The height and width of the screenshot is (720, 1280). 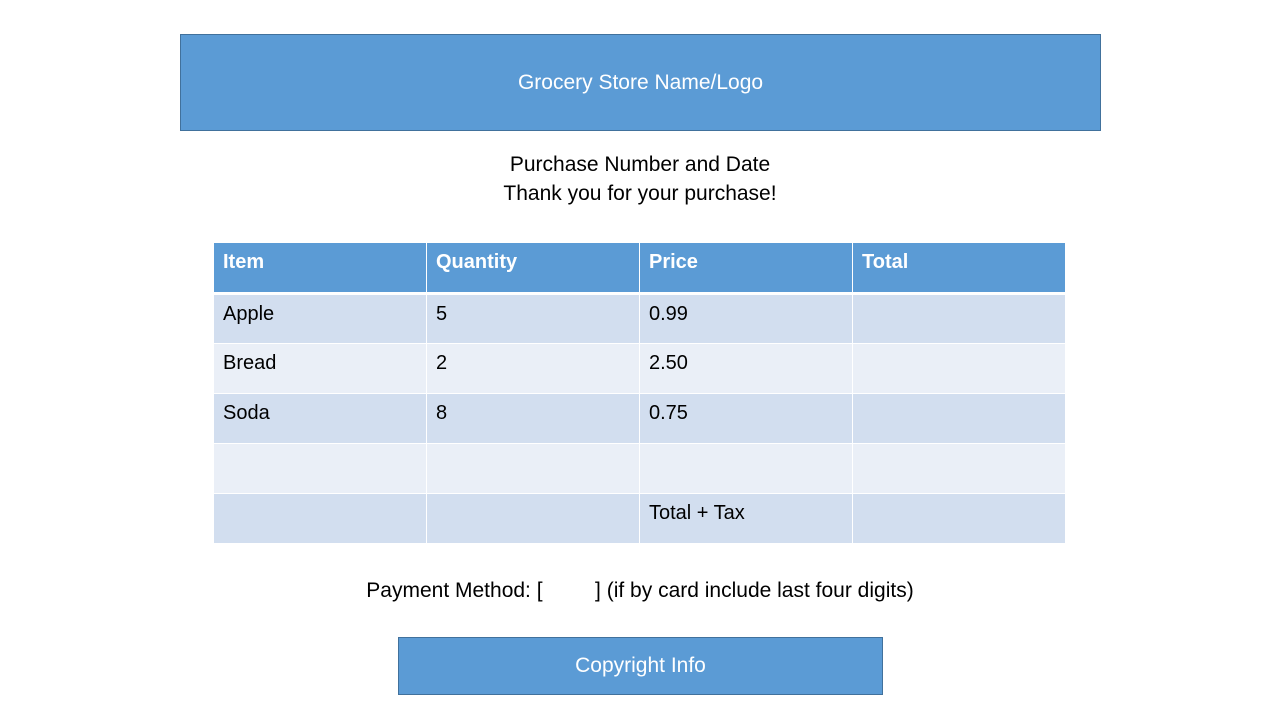 What do you see at coordinates (640, 164) in the screenshot?
I see `purchase-number-date: Purchase Number and Date` at bounding box center [640, 164].